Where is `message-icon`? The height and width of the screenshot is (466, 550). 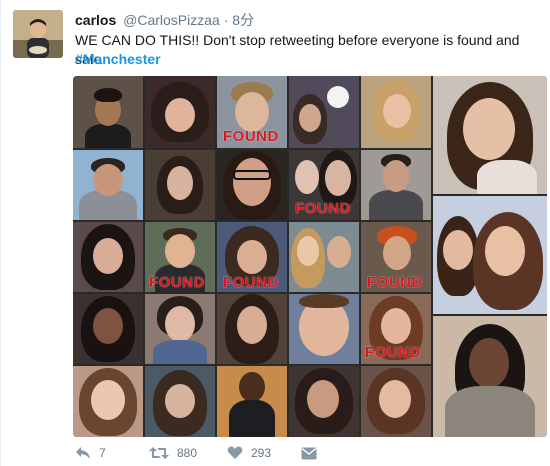
message-icon is located at coordinates (309, 453).